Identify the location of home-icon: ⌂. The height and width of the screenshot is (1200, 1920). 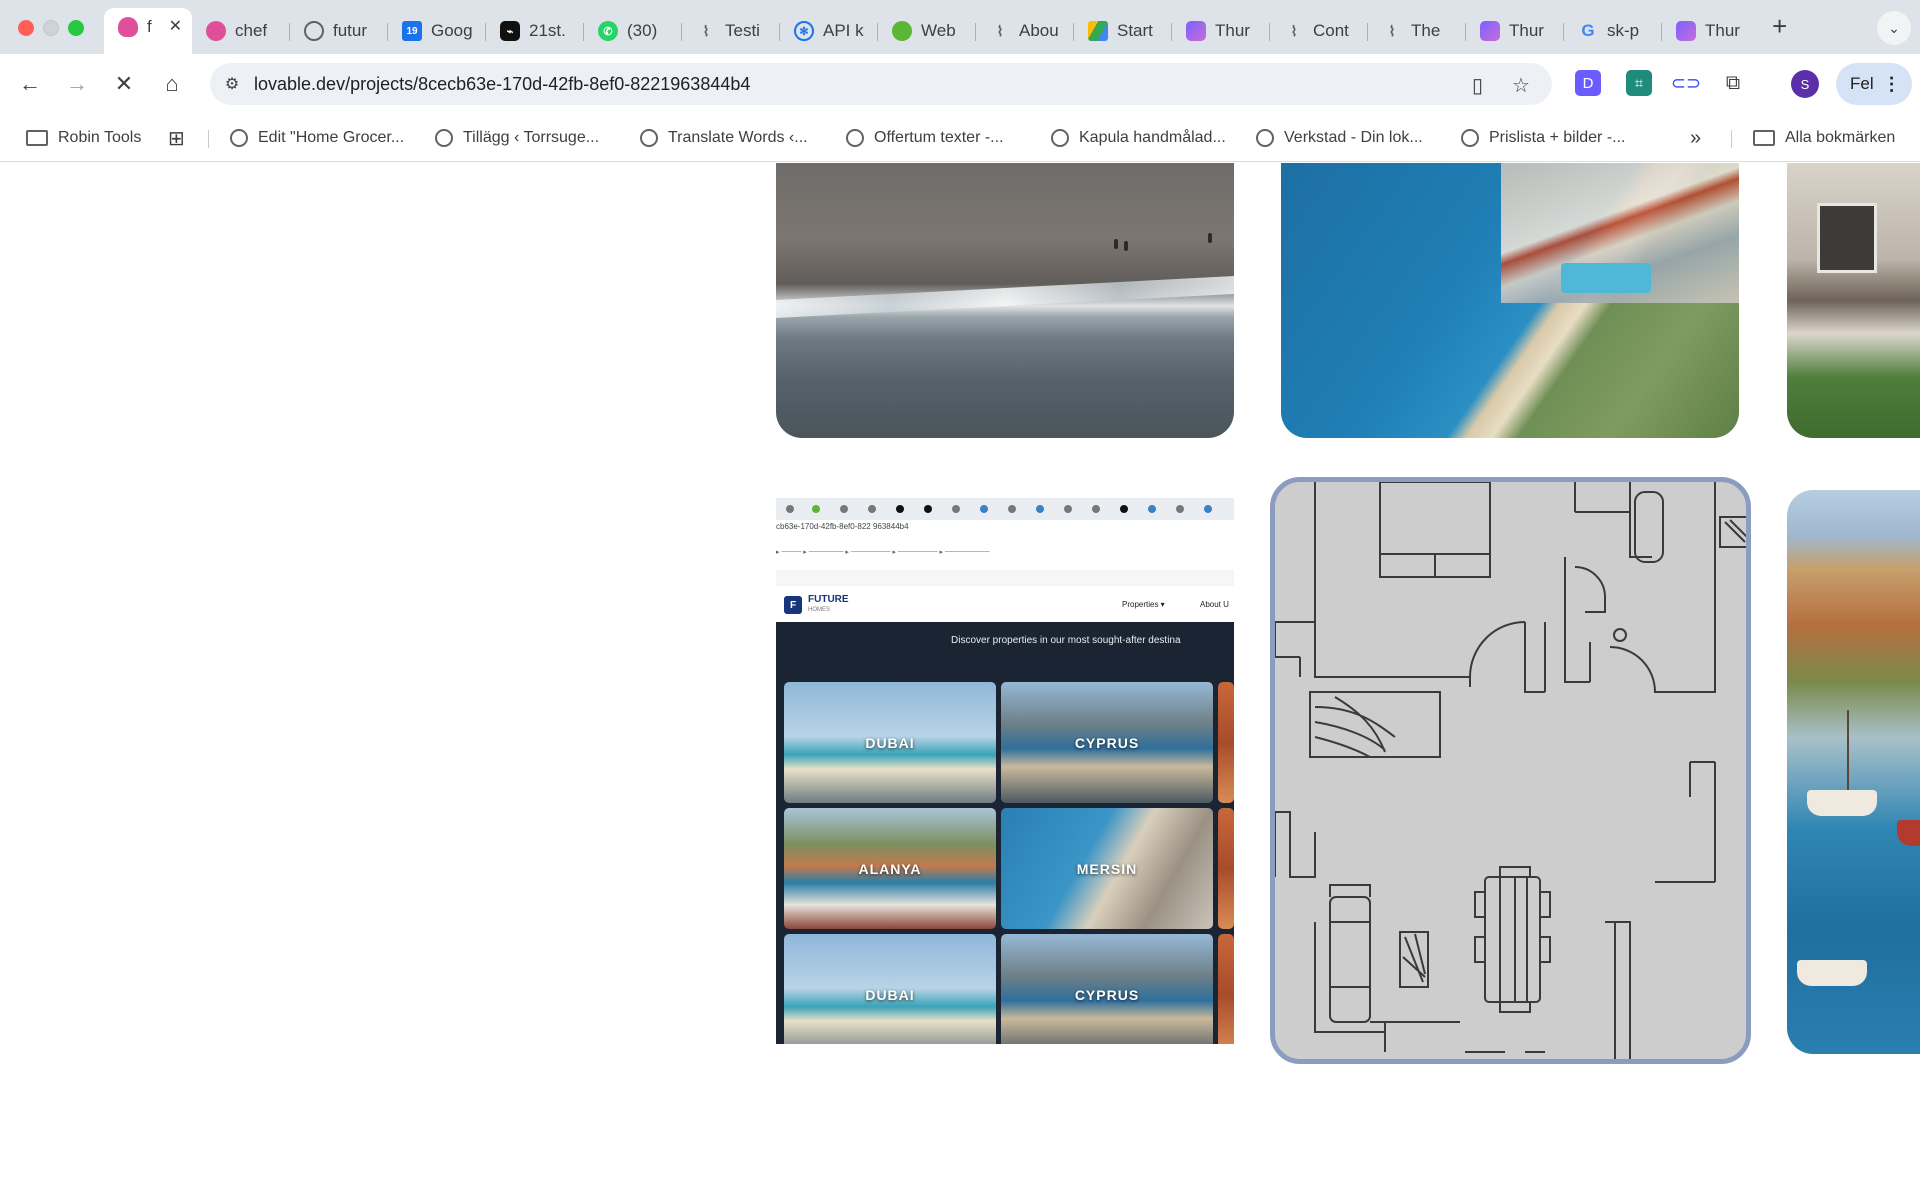
(172, 83).